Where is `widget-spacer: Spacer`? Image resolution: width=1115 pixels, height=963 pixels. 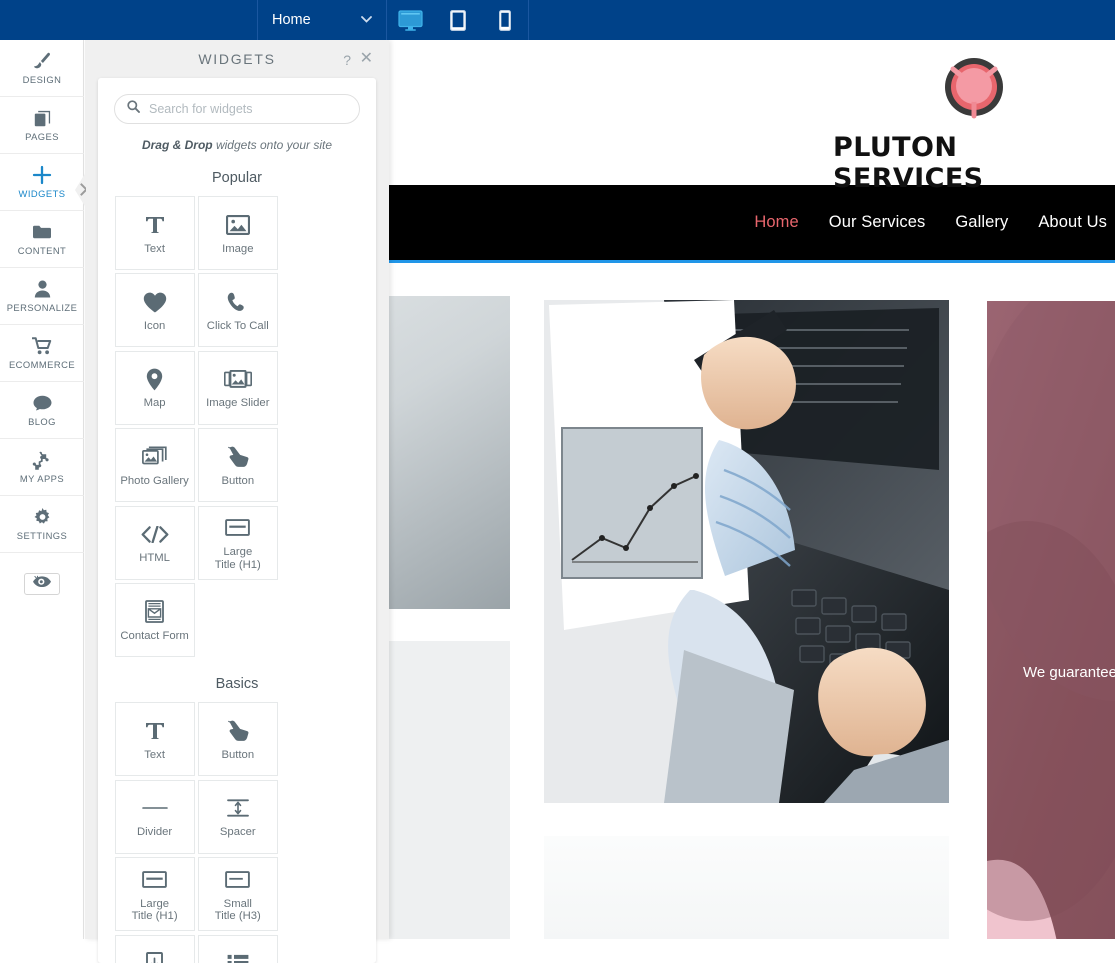 widget-spacer: Spacer is located at coordinates (237, 816).